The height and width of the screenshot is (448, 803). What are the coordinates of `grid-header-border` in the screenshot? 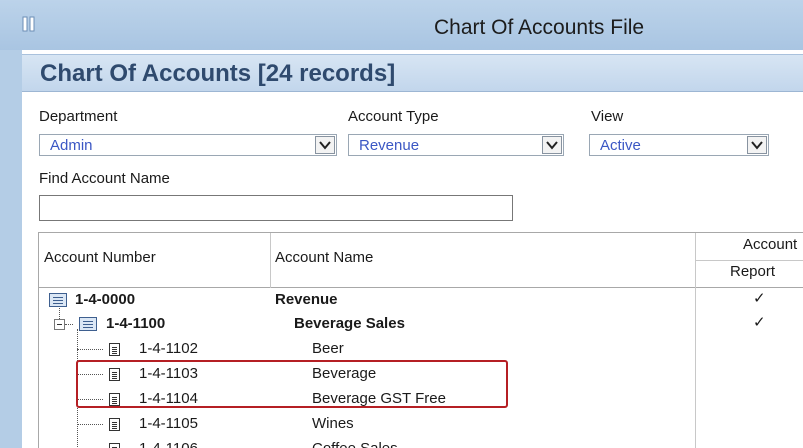 It's located at (421, 287).